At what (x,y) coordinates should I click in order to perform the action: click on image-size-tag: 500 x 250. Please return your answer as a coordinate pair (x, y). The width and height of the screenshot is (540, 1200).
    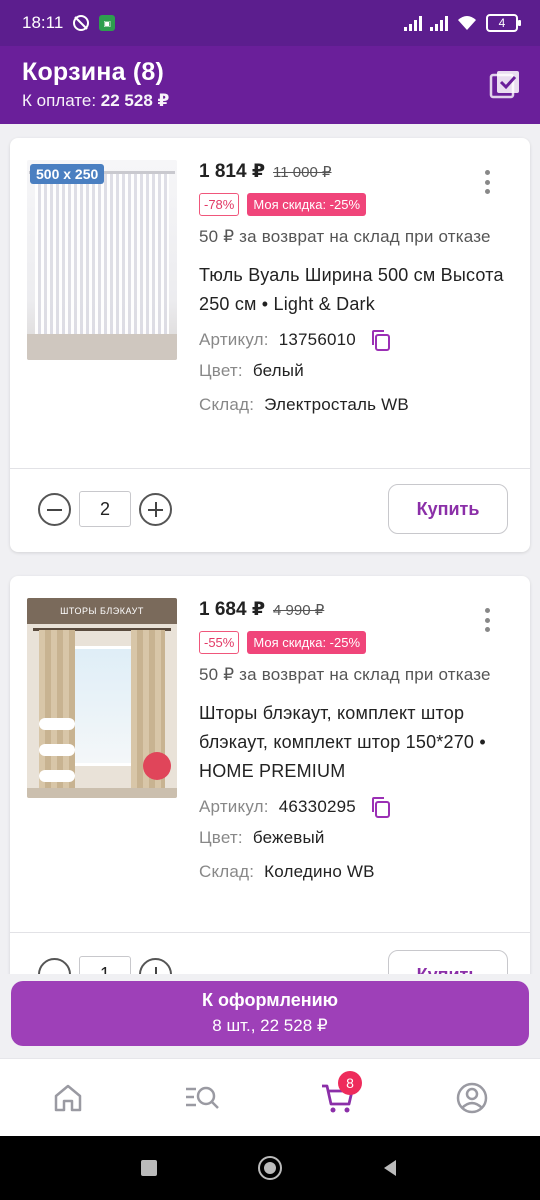
    Looking at the image, I should click on (67, 174).